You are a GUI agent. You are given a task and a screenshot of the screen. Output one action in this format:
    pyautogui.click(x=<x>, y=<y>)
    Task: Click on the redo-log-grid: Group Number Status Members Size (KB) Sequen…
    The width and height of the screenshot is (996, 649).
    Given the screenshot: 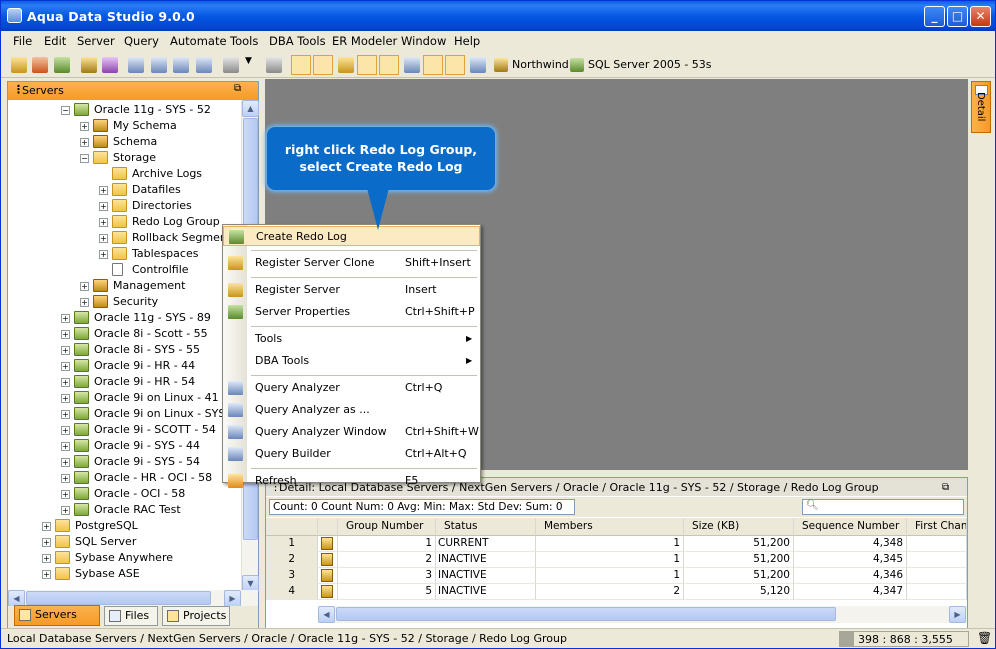 What is the action you would take?
    pyautogui.click(x=616, y=574)
    